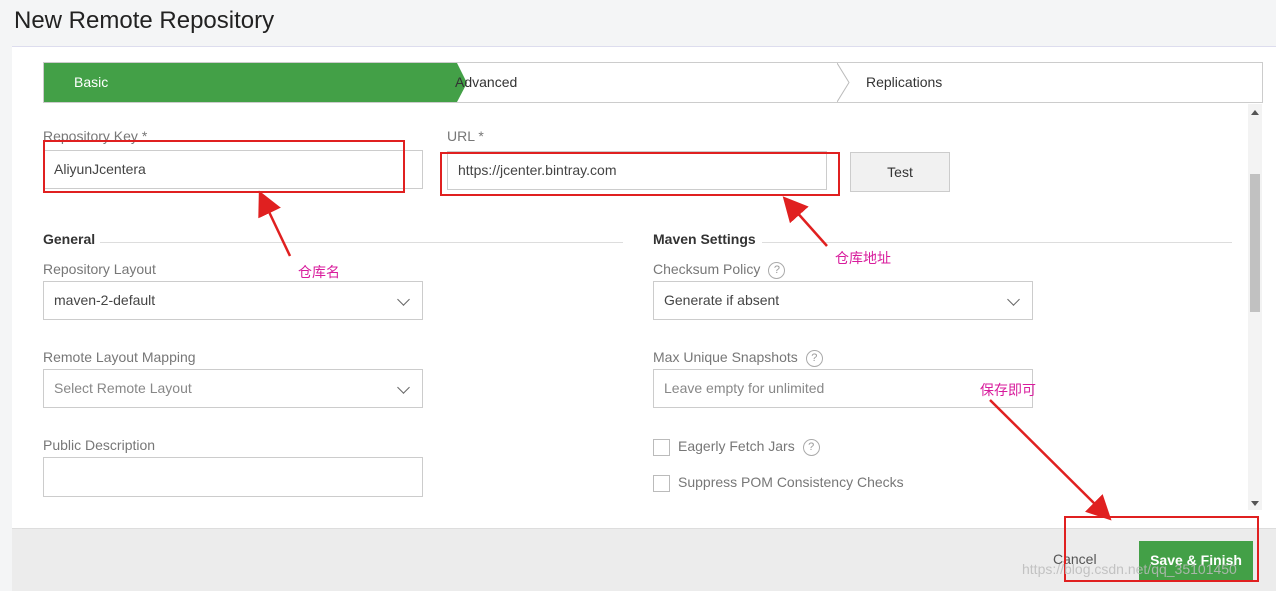  Describe the element at coordinates (1050, 460) in the screenshot. I see `arrow-save` at that location.